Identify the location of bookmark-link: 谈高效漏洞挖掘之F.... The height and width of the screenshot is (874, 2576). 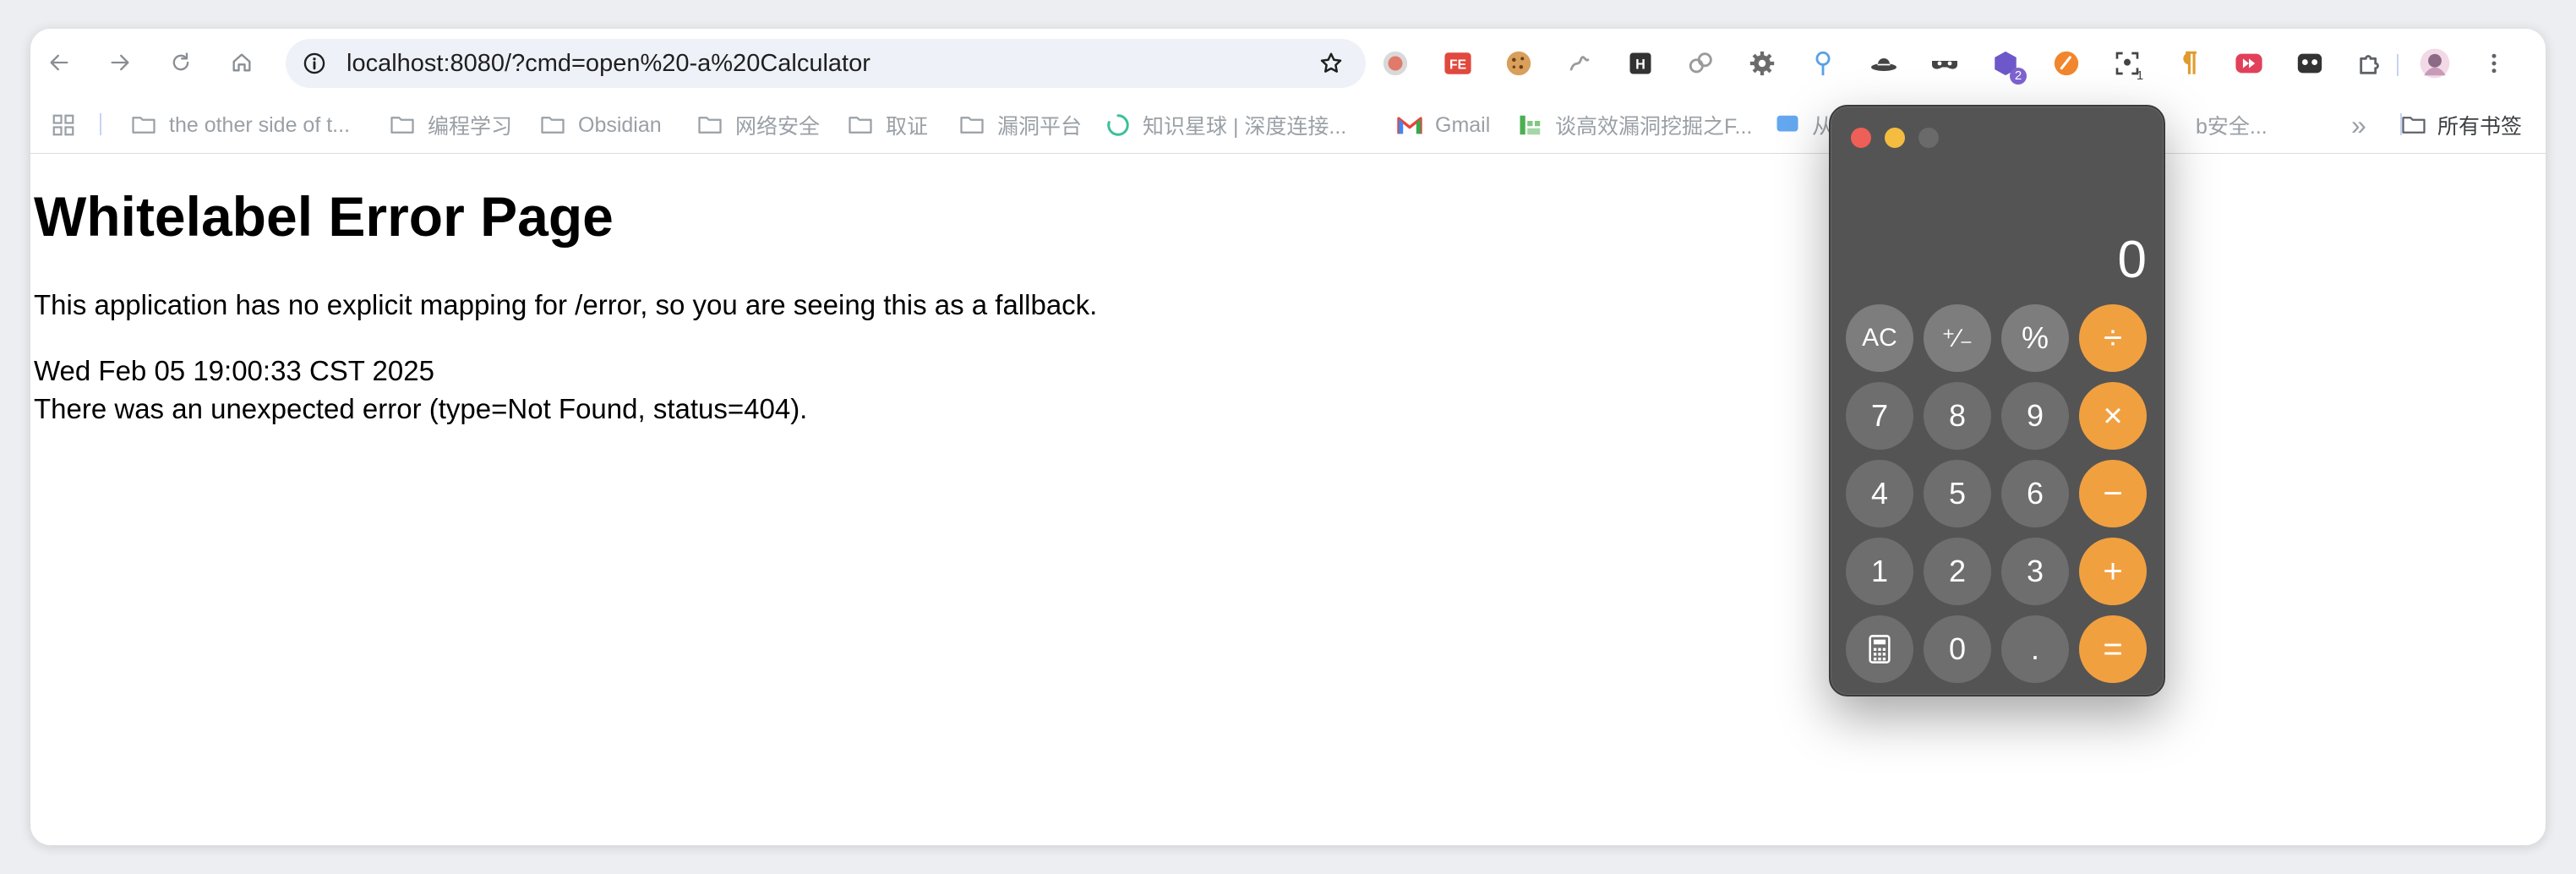
(1635, 125).